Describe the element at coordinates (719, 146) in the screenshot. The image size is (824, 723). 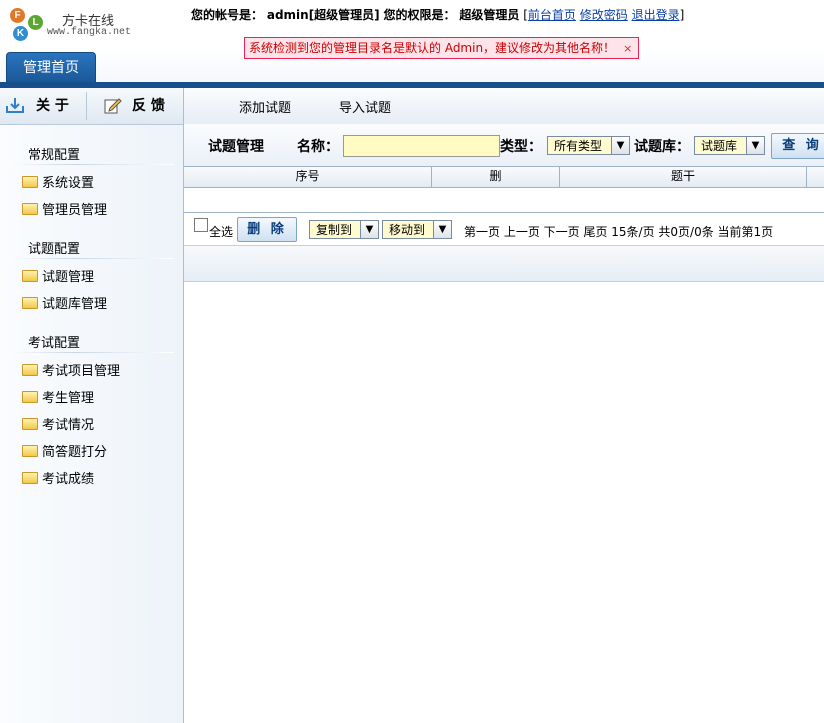
I see `question-bank-select-value: 试题库` at that location.